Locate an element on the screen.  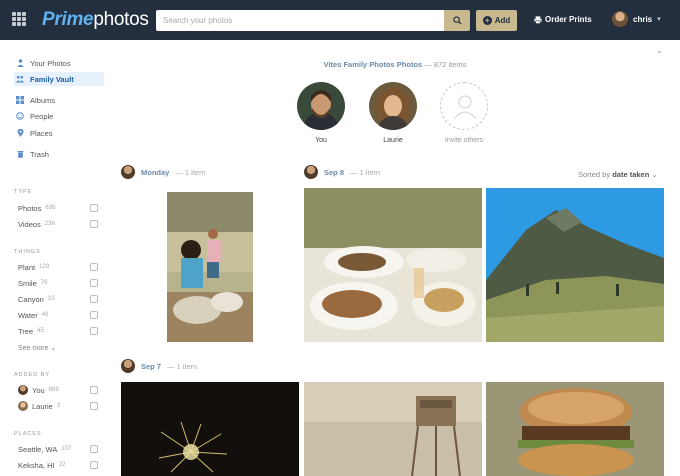
filter-count: 48 is located at coordinates (45, 315).